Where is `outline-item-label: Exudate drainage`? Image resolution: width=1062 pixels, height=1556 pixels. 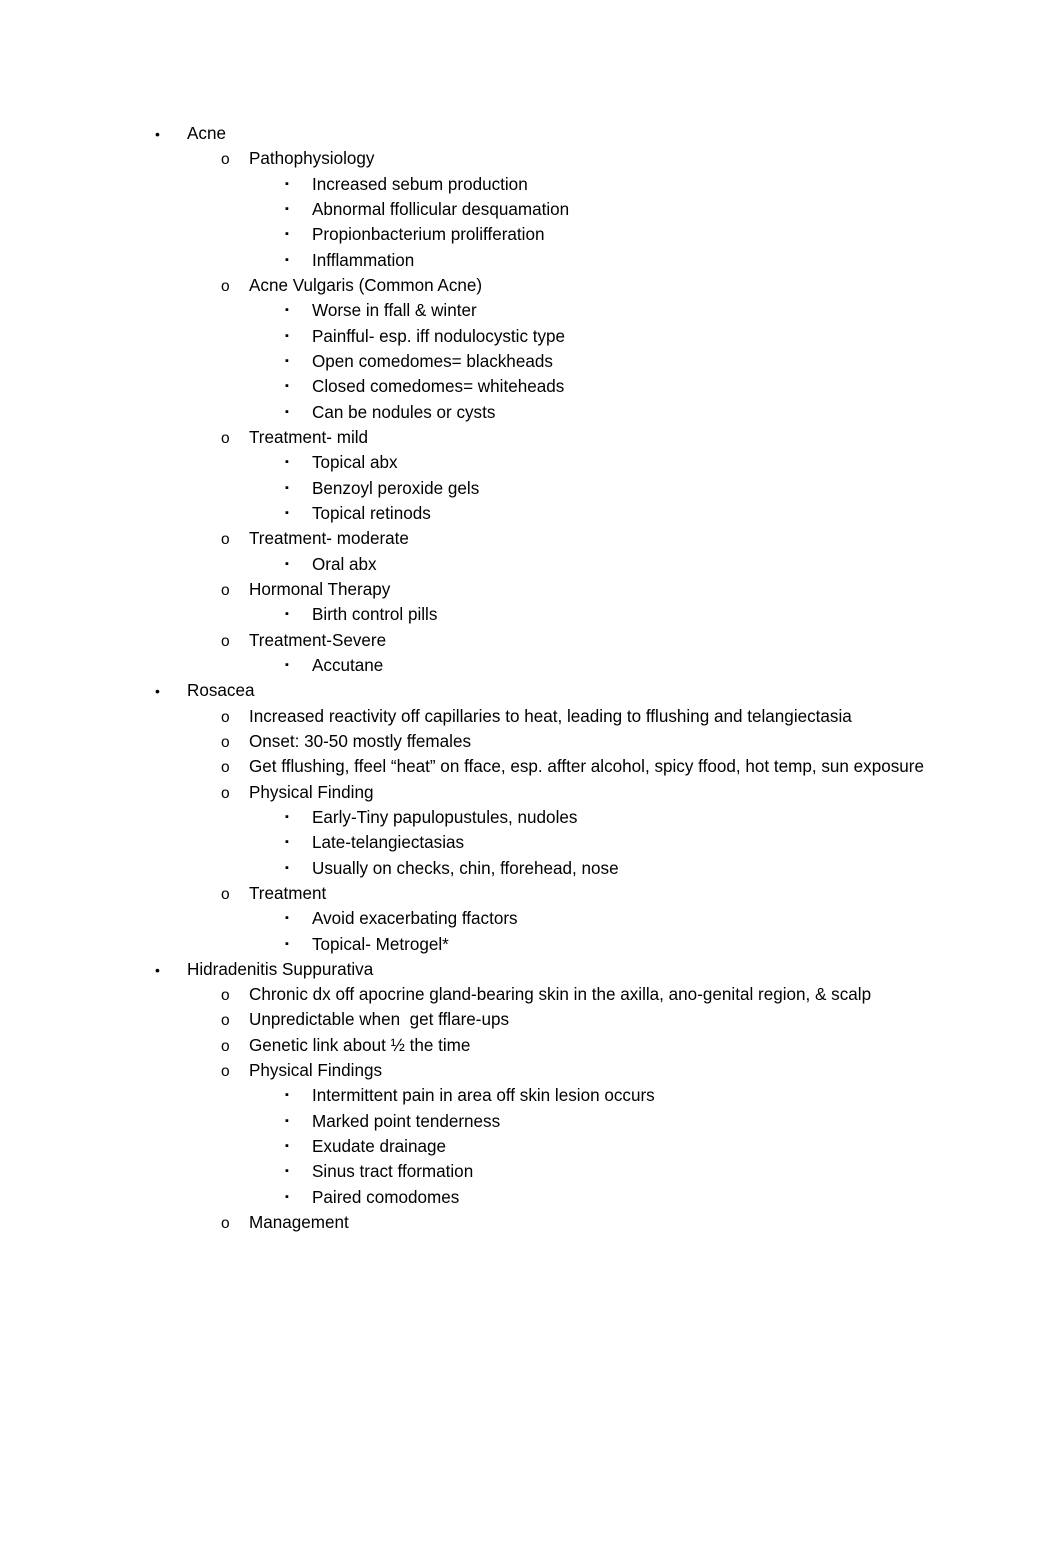 outline-item-label: Exudate drainage is located at coordinates (379, 1147).